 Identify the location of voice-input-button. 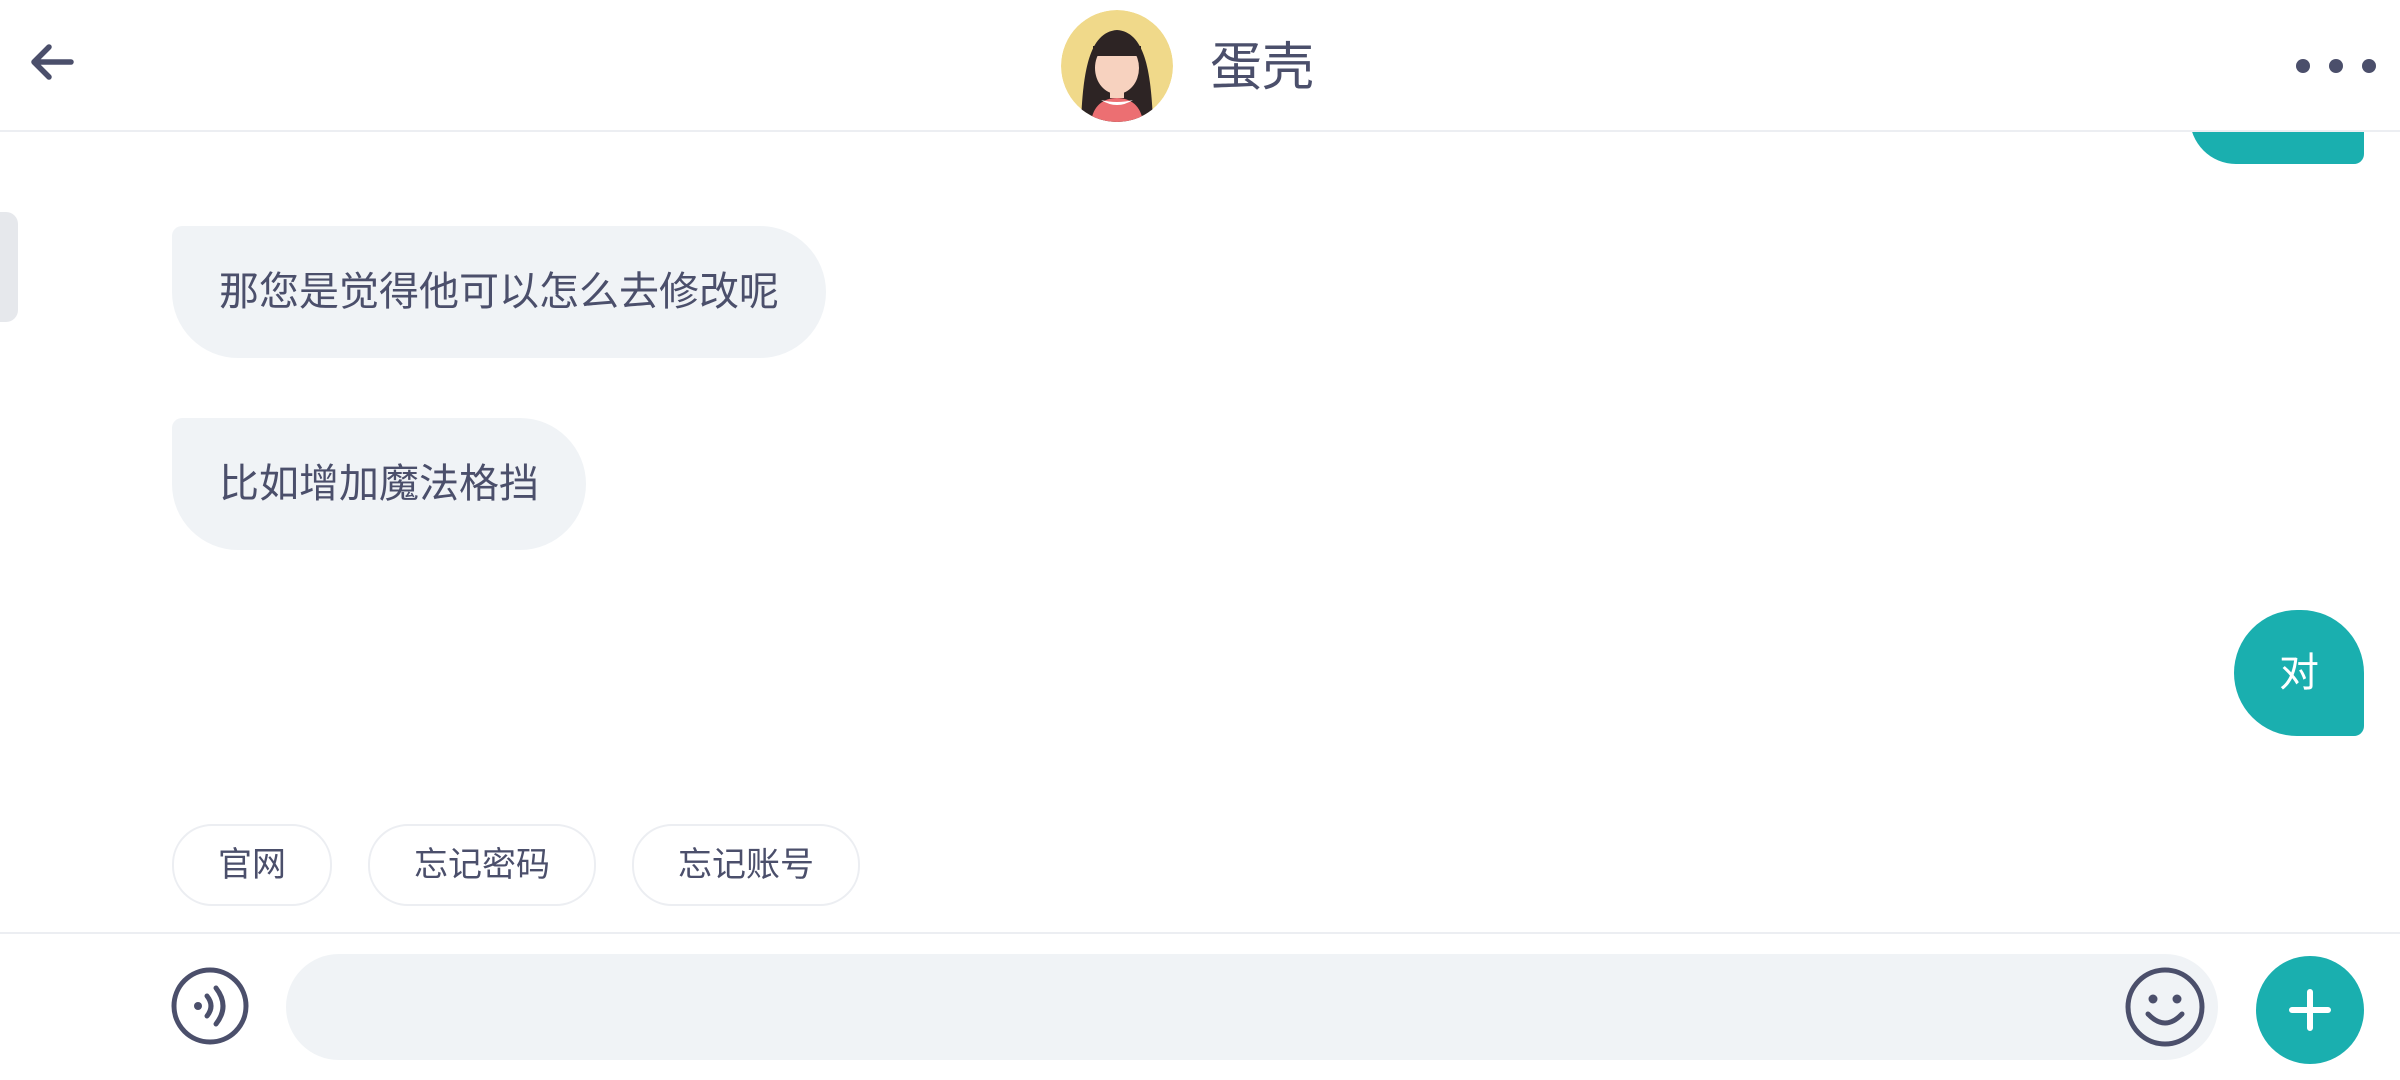
(210, 1006).